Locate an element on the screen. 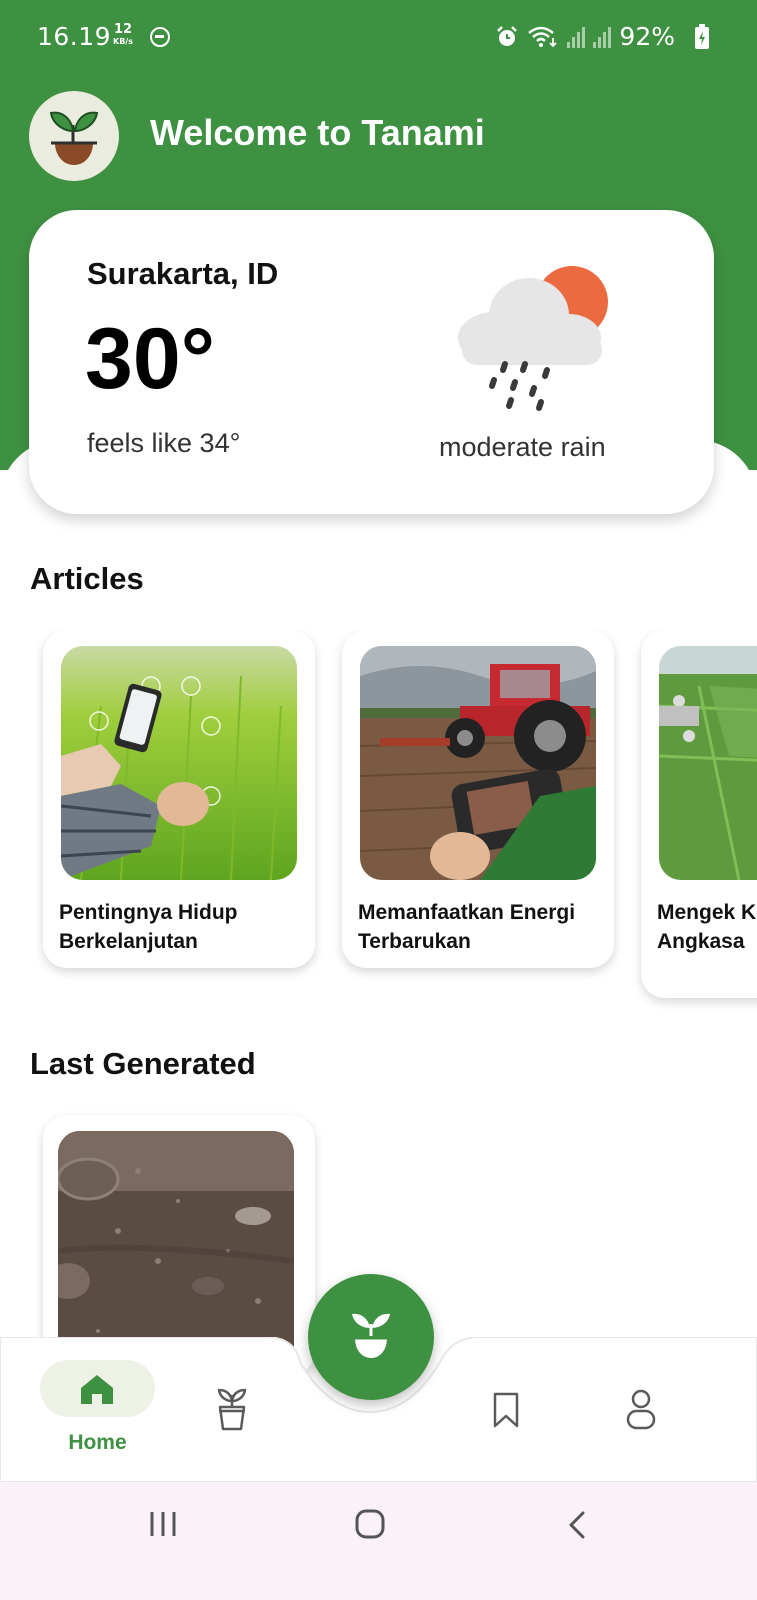 The image size is (757, 1600). article-title: Memanfaatkan Energi Terbarukan is located at coordinates (467, 927).